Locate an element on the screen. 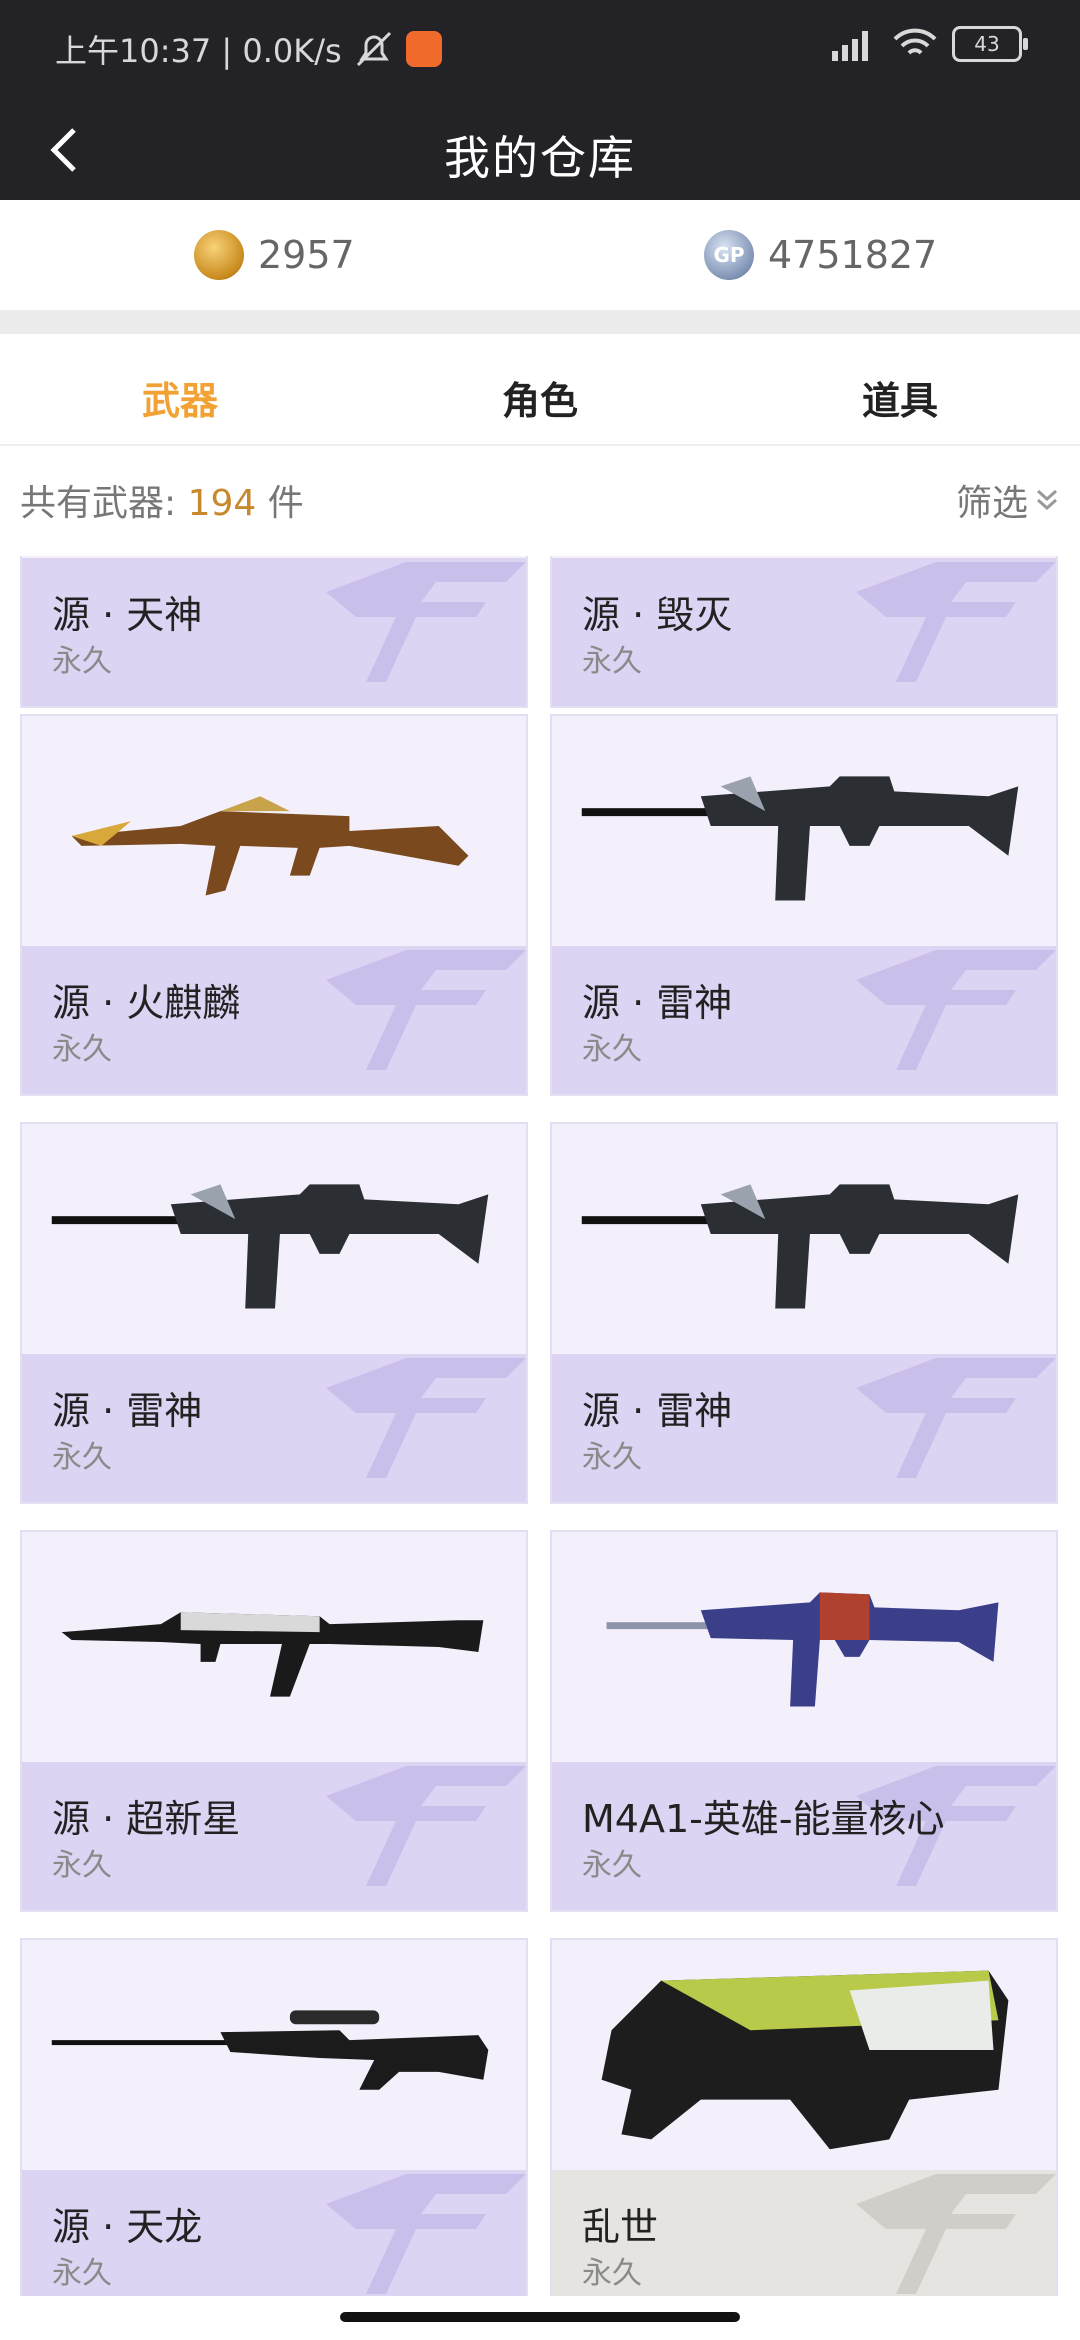 The width and height of the screenshot is (1080, 2340). assault-rifle-icon is located at coordinates (272, 1654).